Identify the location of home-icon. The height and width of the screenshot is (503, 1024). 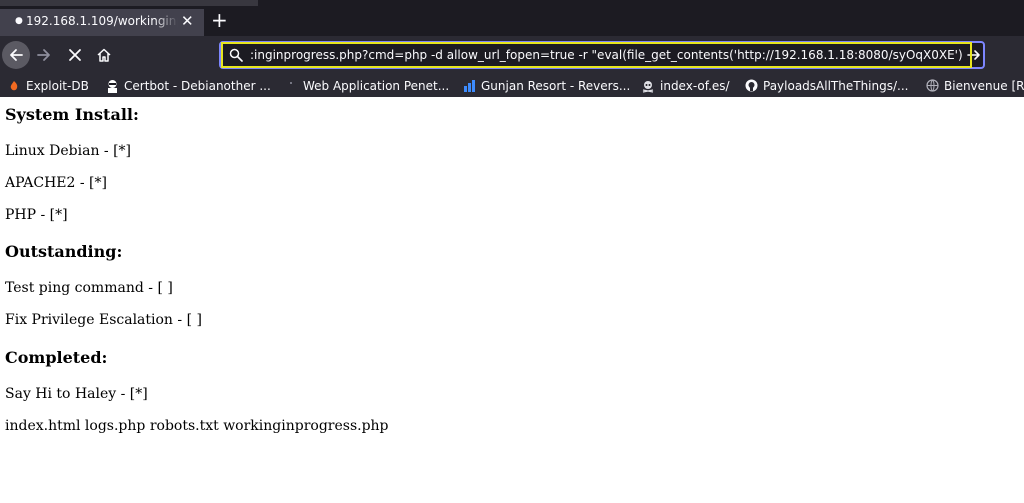
(104, 55).